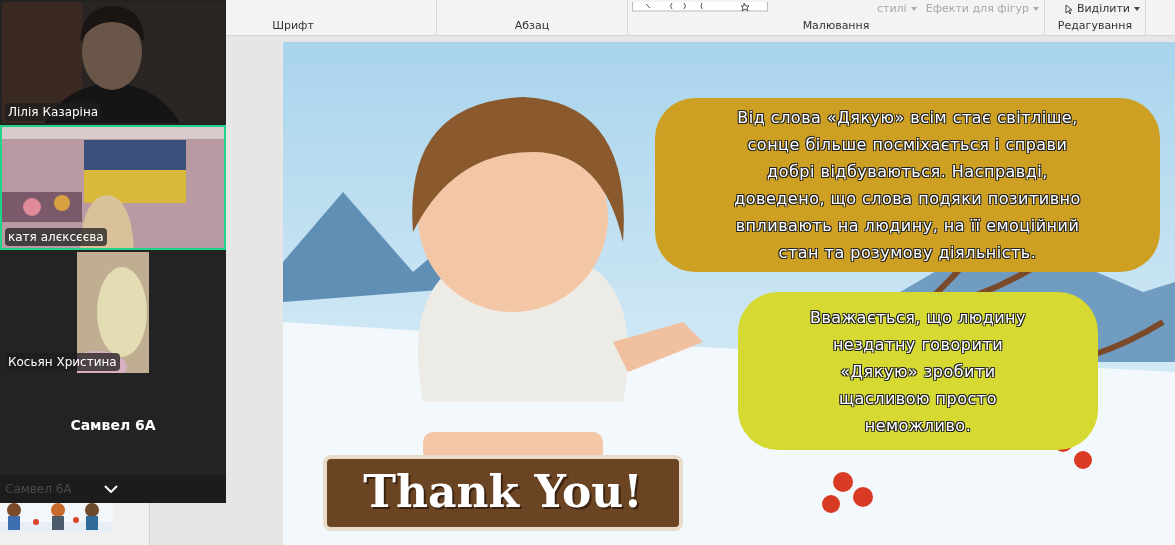 The width and height of the screenshot is (1175, 545). I want to click on participant-name: катя алєксєєва, so click(56, 237).